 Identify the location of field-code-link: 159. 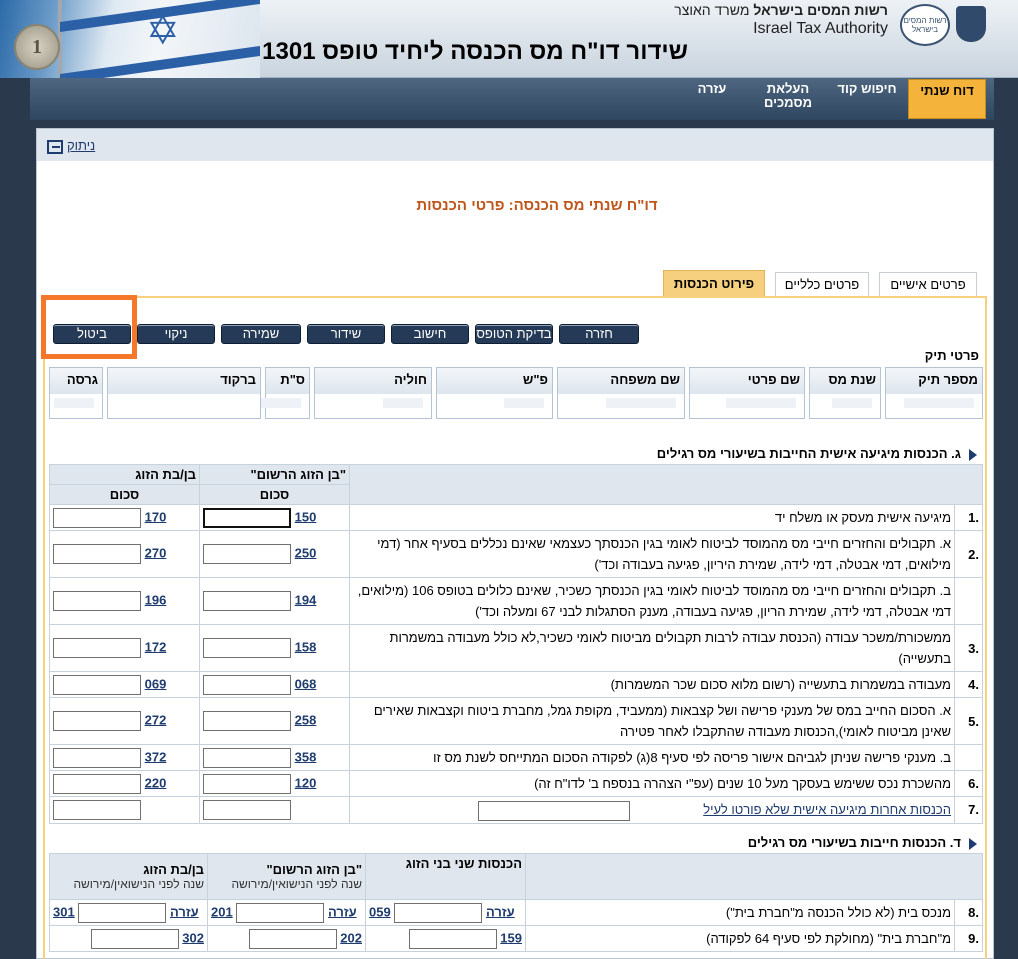
(511, 937).